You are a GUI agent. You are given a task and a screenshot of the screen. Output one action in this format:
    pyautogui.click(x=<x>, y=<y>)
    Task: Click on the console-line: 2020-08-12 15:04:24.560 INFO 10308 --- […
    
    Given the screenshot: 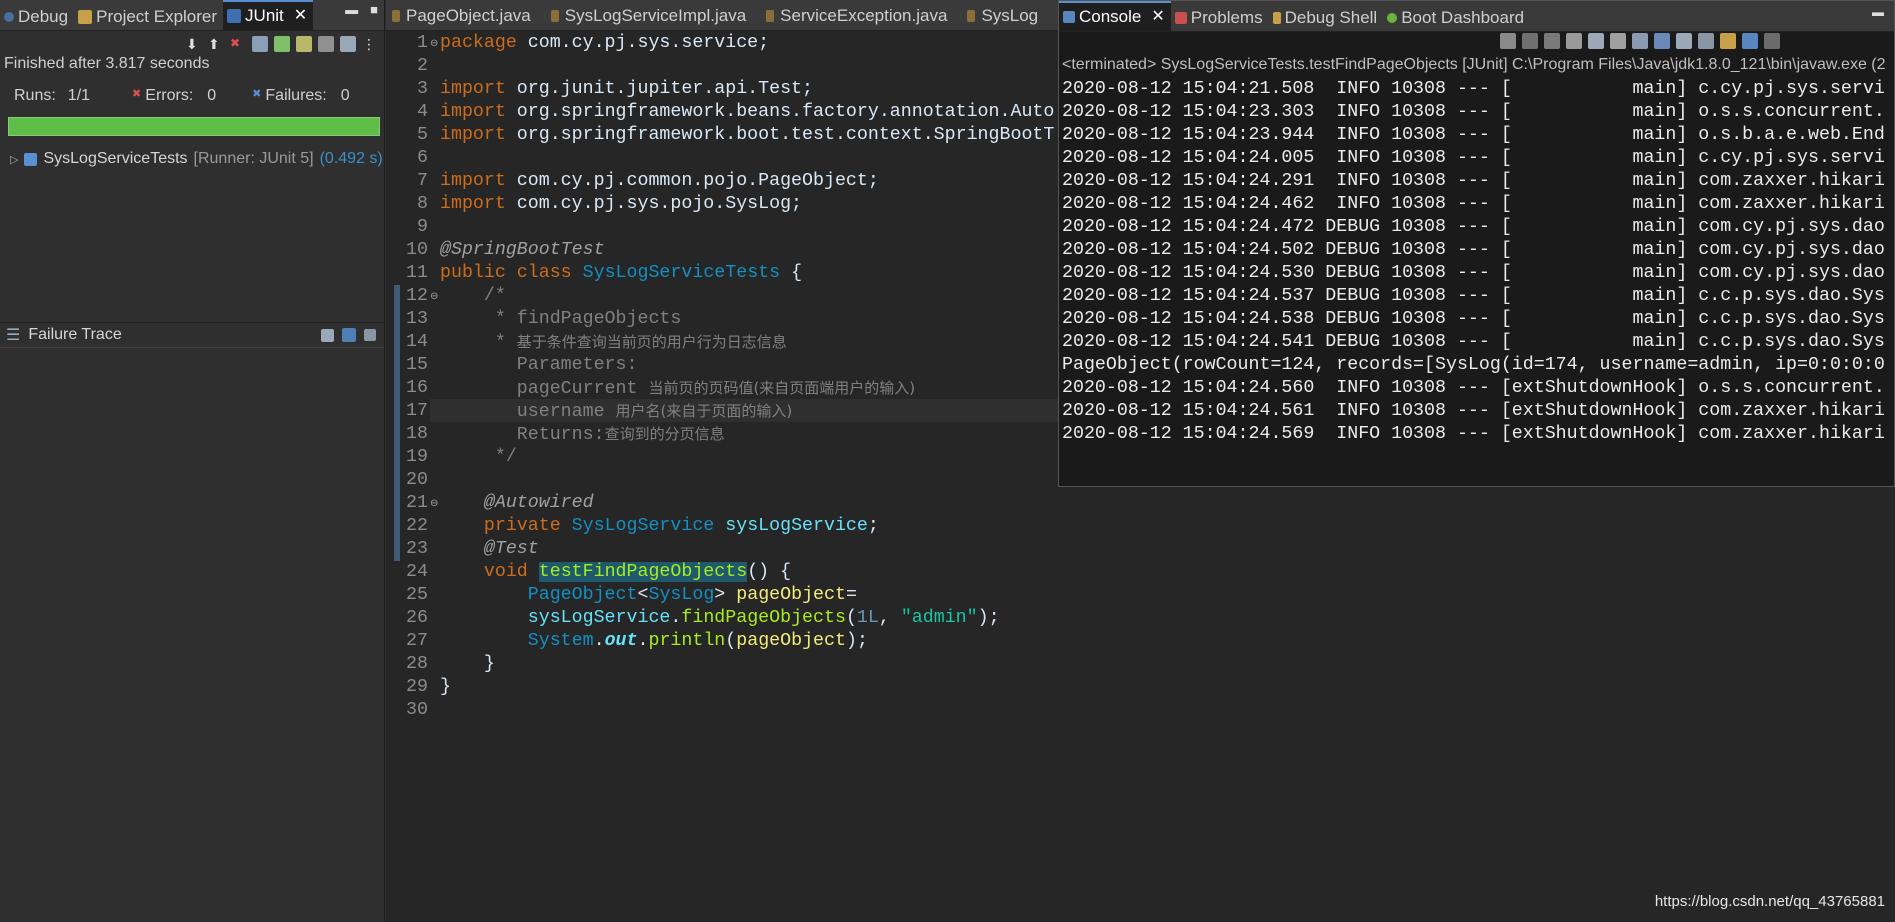 What is the action you would take?
    pyautogui.click(x=1473, y=388)
    